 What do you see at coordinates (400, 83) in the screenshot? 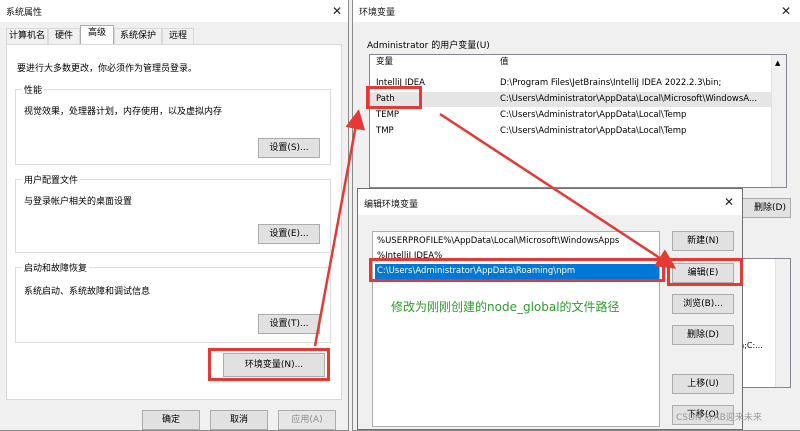
I see `variable-name: IntelliJ IDEA` at bounding box center [400, 83].